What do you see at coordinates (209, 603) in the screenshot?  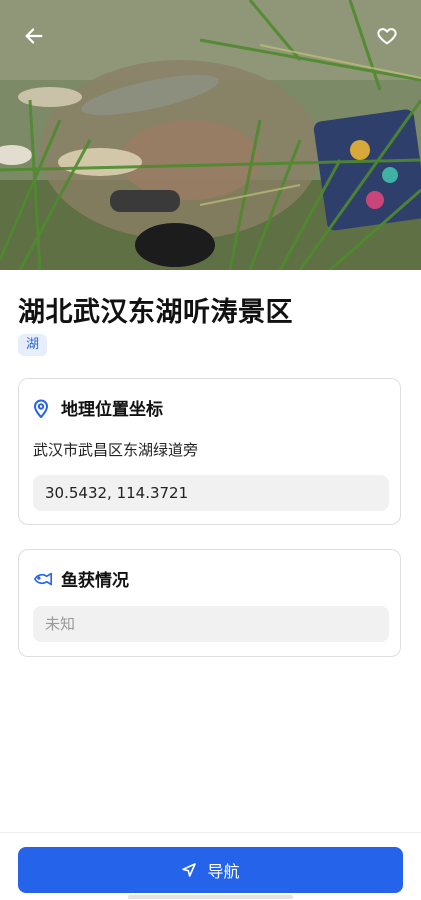 I see `catch-card: 鱼获情况 未知` at bounding box center [209, 603].